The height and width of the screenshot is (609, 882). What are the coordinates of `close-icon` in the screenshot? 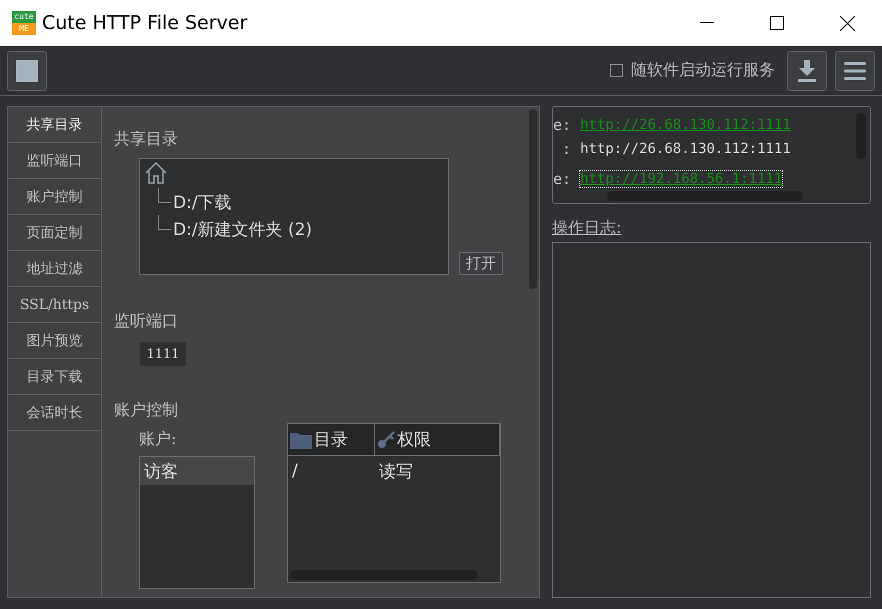 It's located at (847, 23).